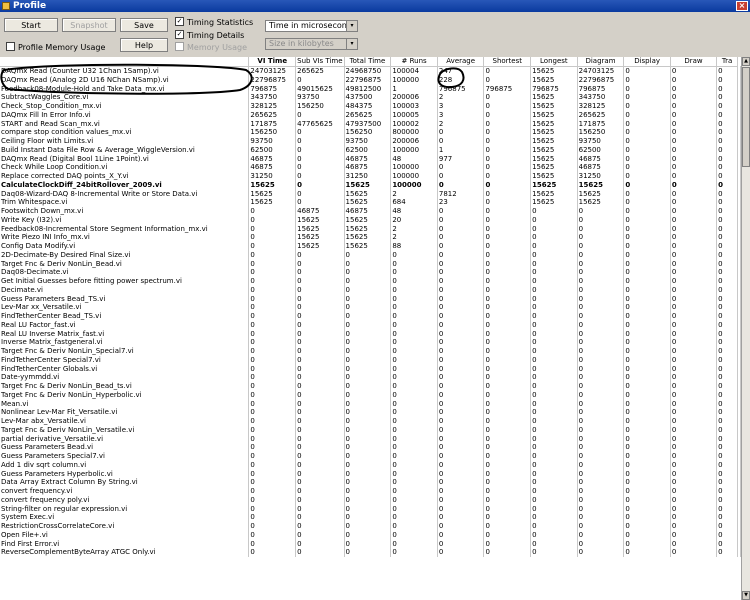 Image resolution: width=750 pixels, height=600 pixels. What do you see at coordinates (745, 328) in the screenshot?
I see `vertical-scrollbar: ▲ ▼` at bounding box center [745, 328].